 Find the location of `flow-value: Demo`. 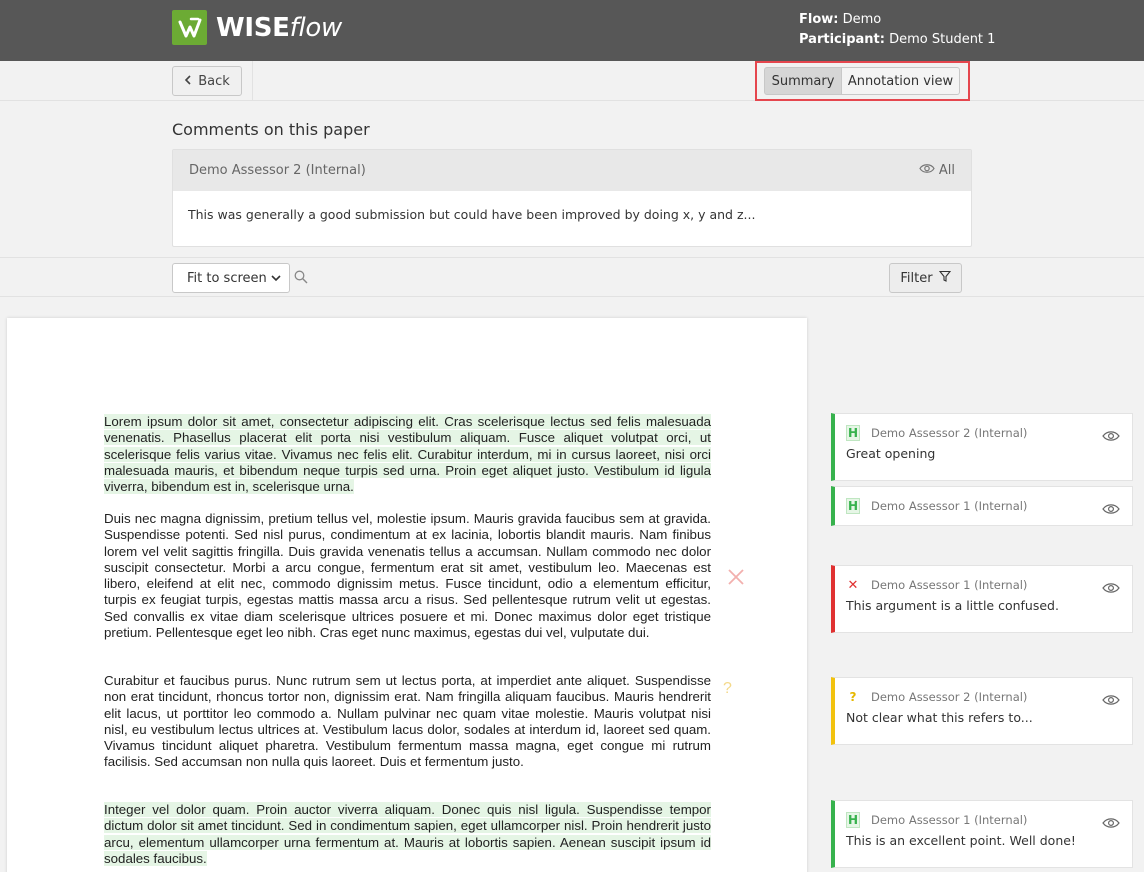

flow-value: Demo is located at coordinates (862, 19).